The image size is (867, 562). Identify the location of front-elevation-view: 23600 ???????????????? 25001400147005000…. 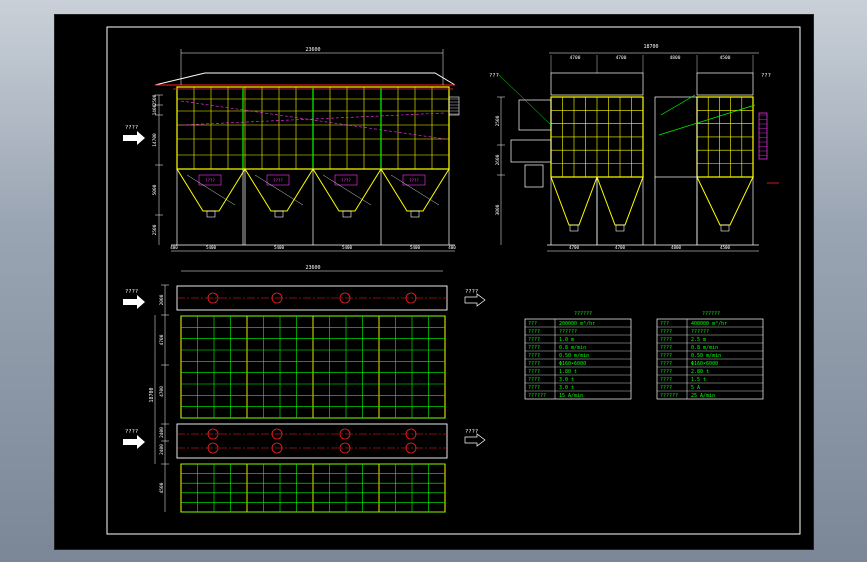
(291, 149).